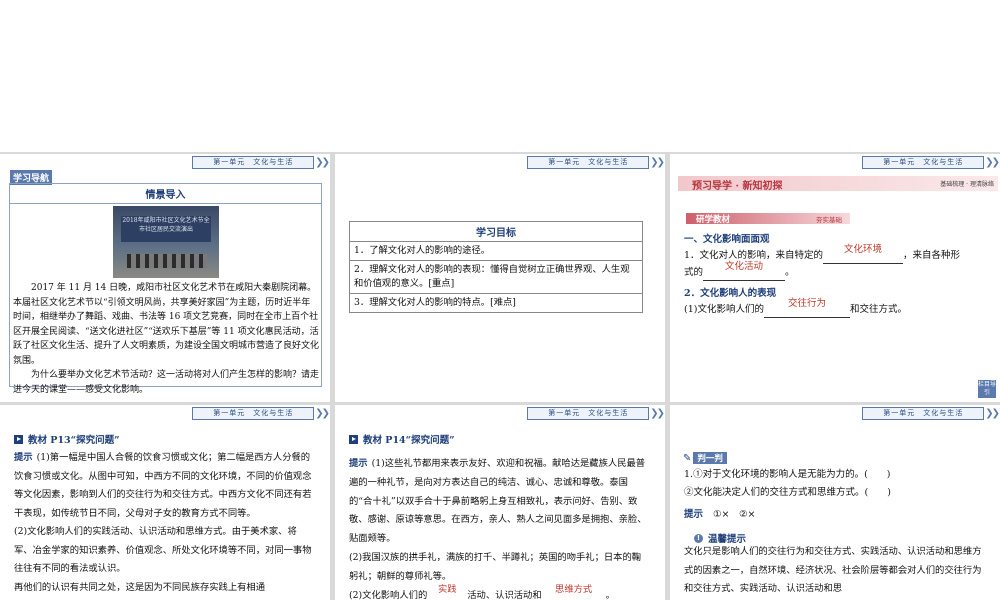 The image size is (1000, 600). Describe the element at coordinates (987, 389) in the screenshot. I see `column-guide-button: 栏目导引` at that location.